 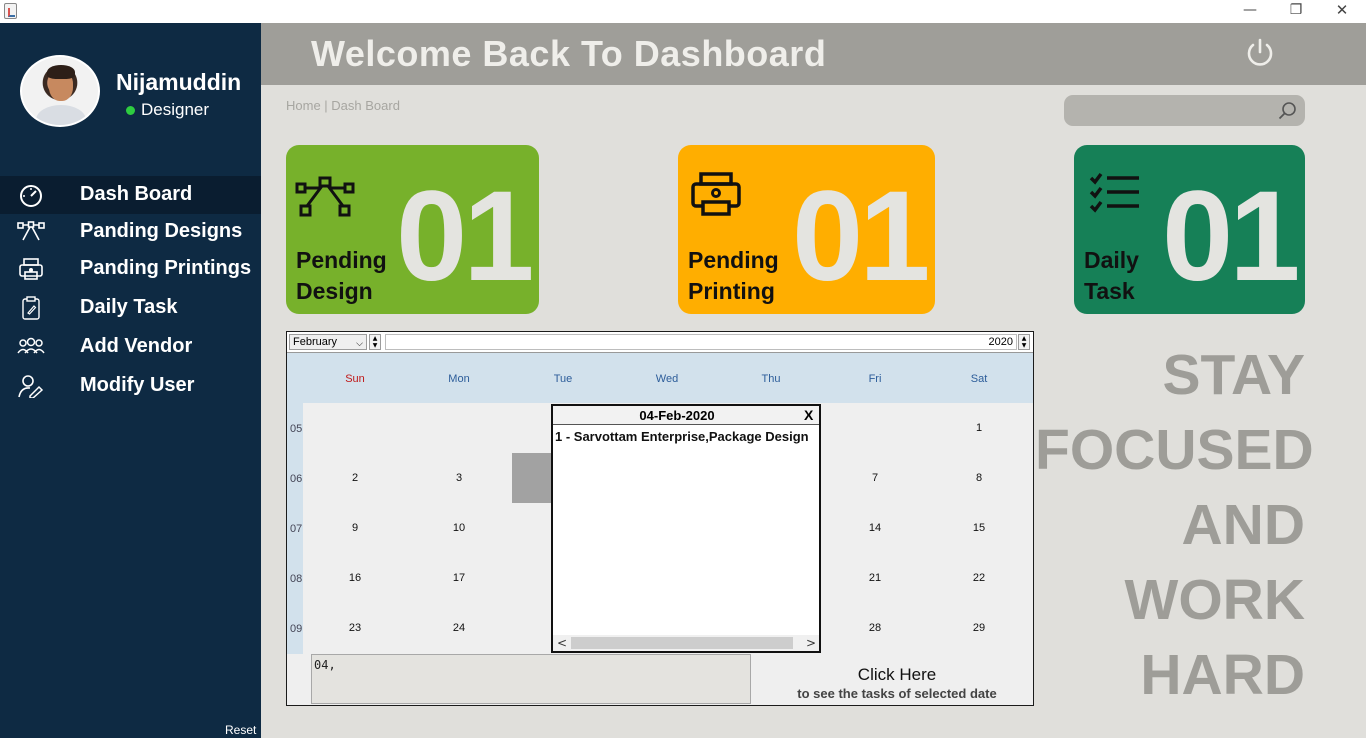 I want to click on checklist-icon, so click(x=1114, y=192).